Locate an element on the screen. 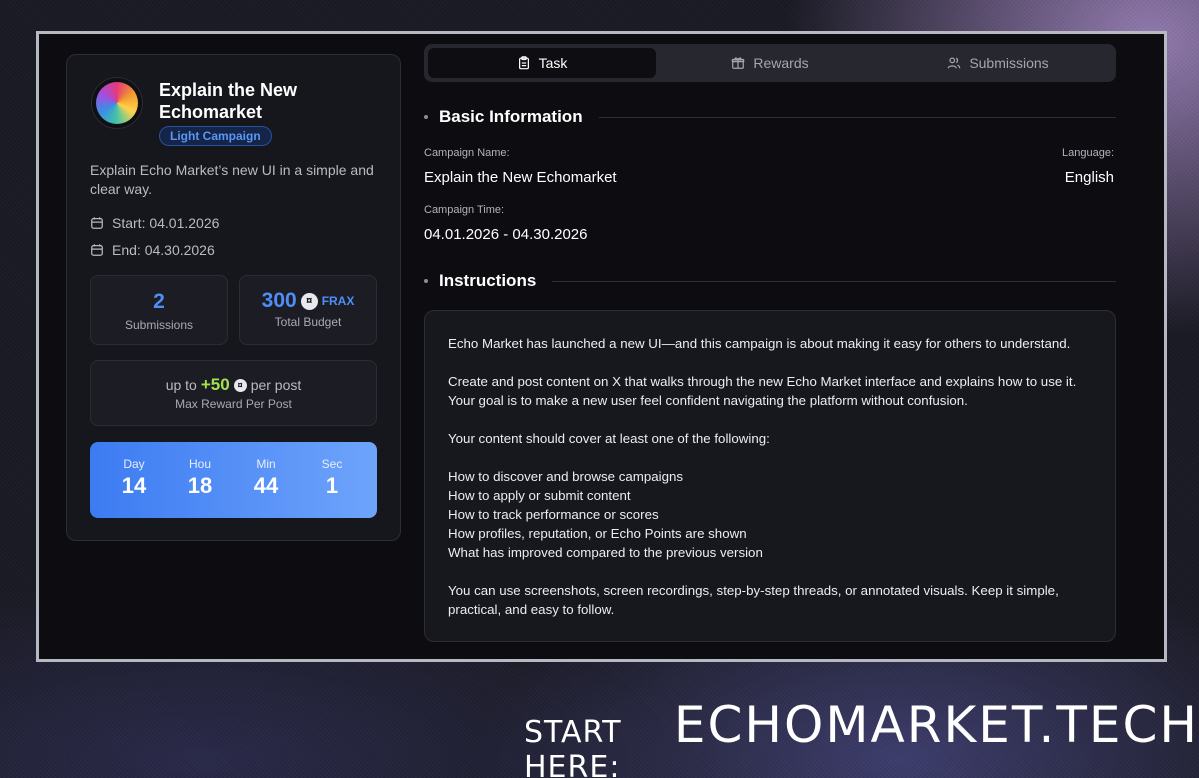 The width and height of the screenshot is (1199, 778). countdown-minutes: Min 44 is located at coordinates (266, 478).